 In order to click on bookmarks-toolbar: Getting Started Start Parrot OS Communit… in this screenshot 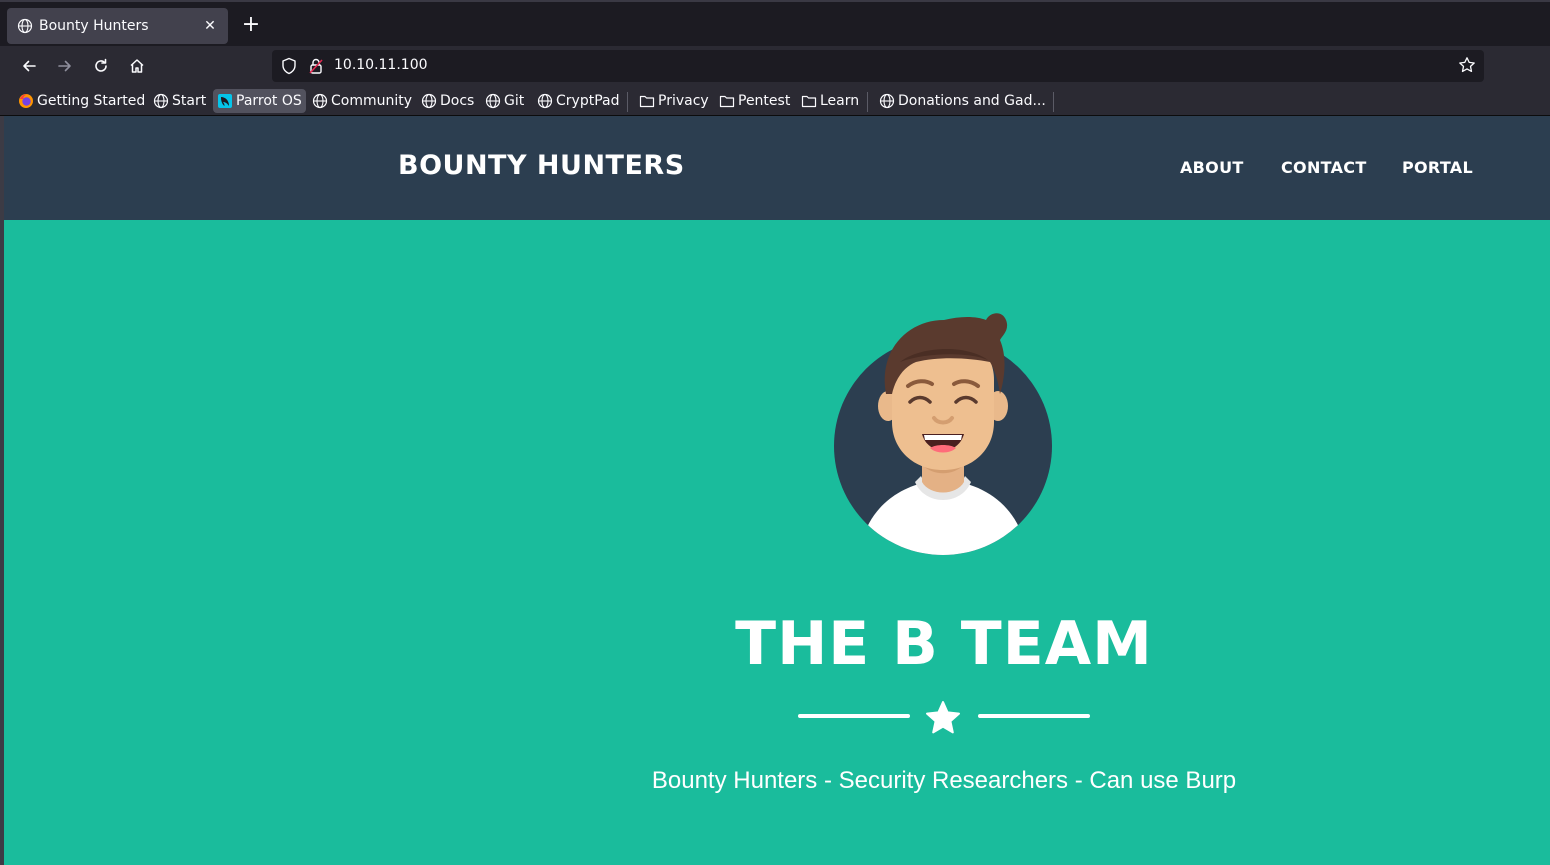, I will do `click(775, 101)`.